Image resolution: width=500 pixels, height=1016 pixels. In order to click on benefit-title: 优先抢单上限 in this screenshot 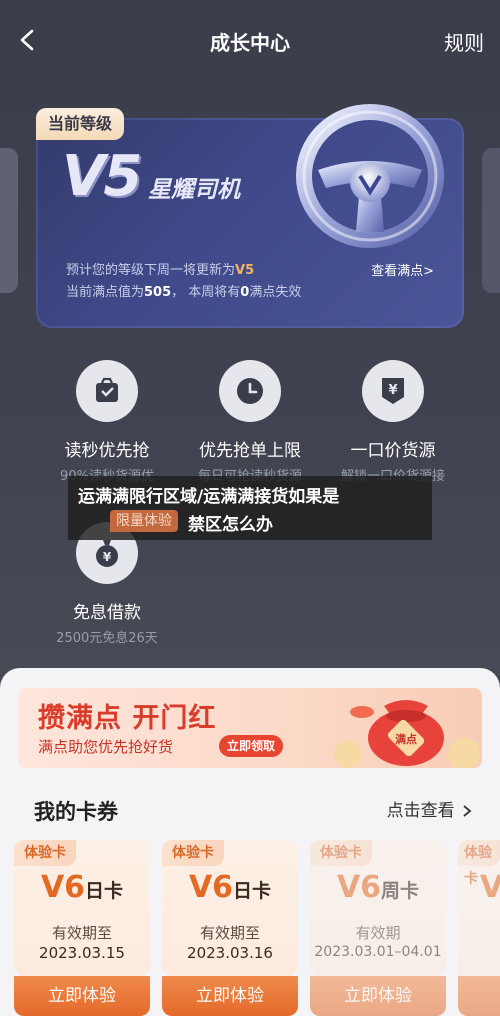, I will do `click(250, 451)`.